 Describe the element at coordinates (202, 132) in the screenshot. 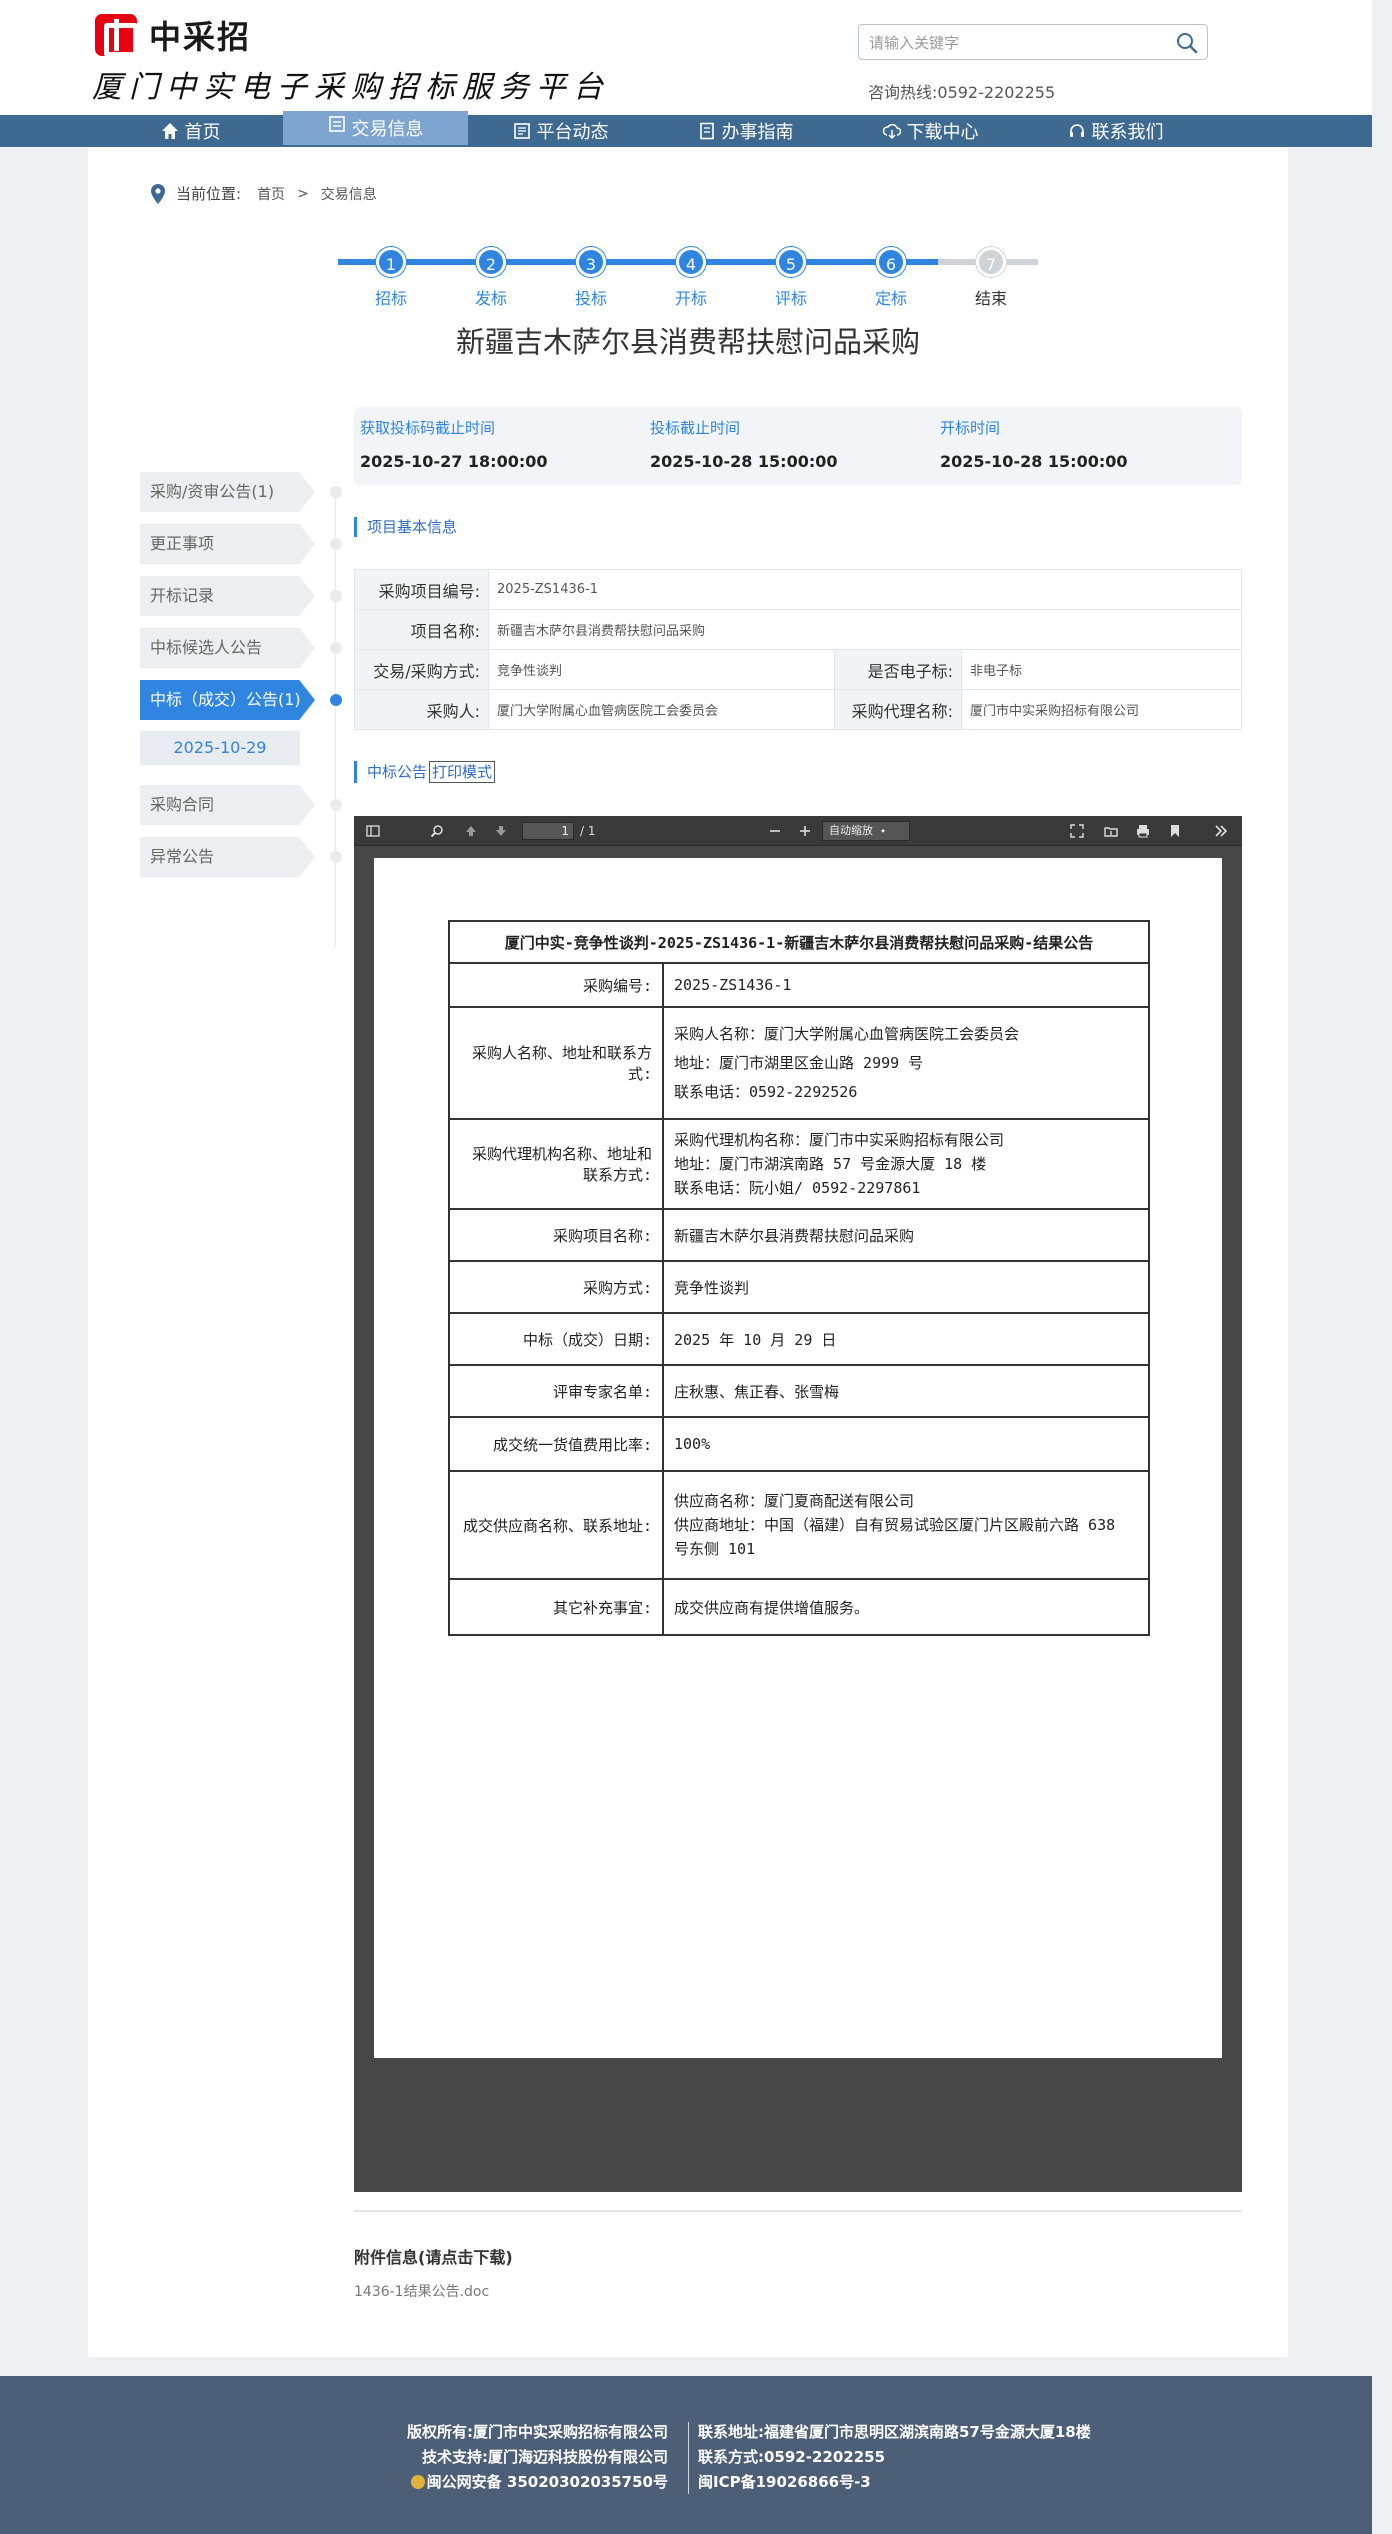

I see `nav-label: 首页` at that location.